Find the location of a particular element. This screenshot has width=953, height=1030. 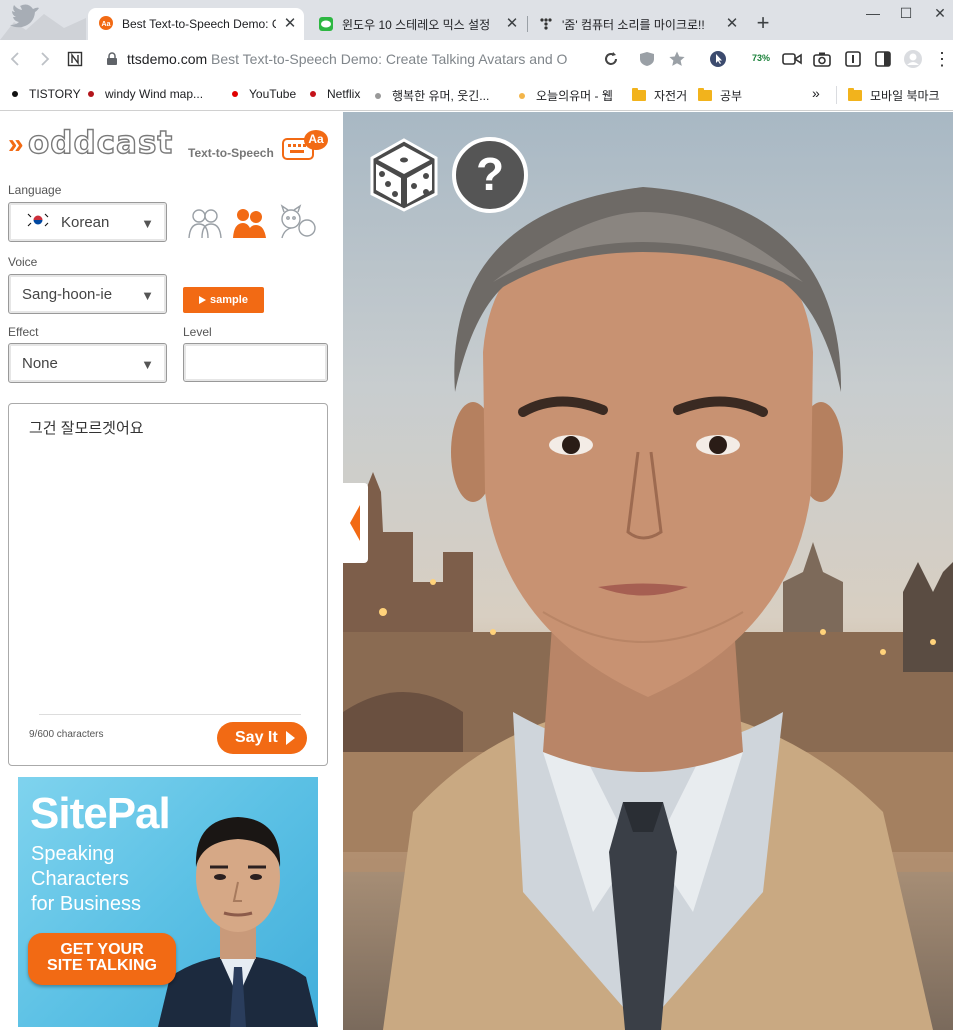

ad-cta-line: SITE TALKING is located at coordinates (102, 965).